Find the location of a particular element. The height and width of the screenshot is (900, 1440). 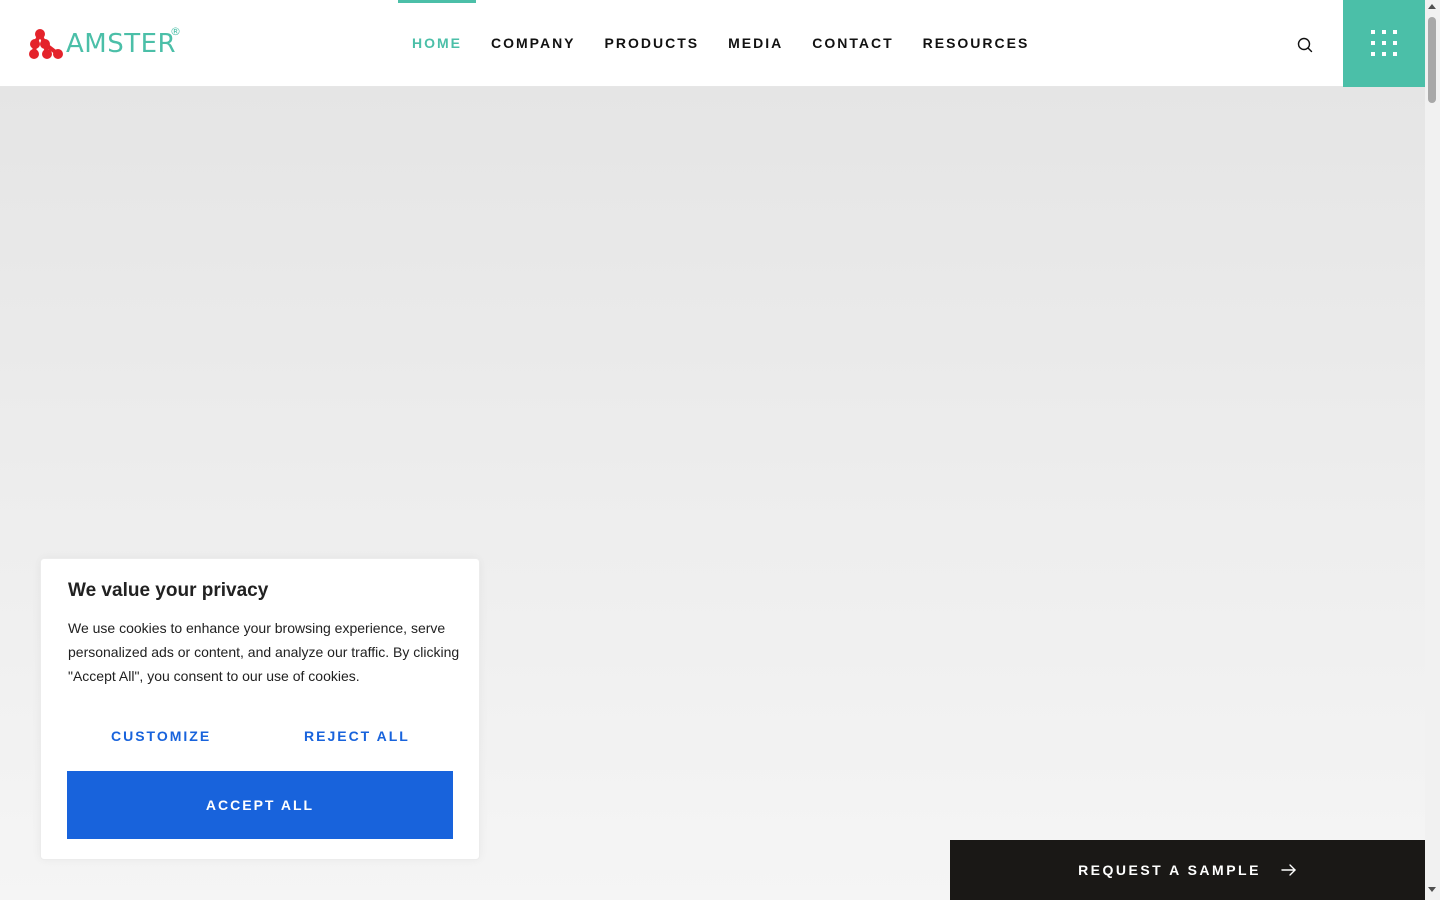

search-icon is located at coordinates (1305, 45).